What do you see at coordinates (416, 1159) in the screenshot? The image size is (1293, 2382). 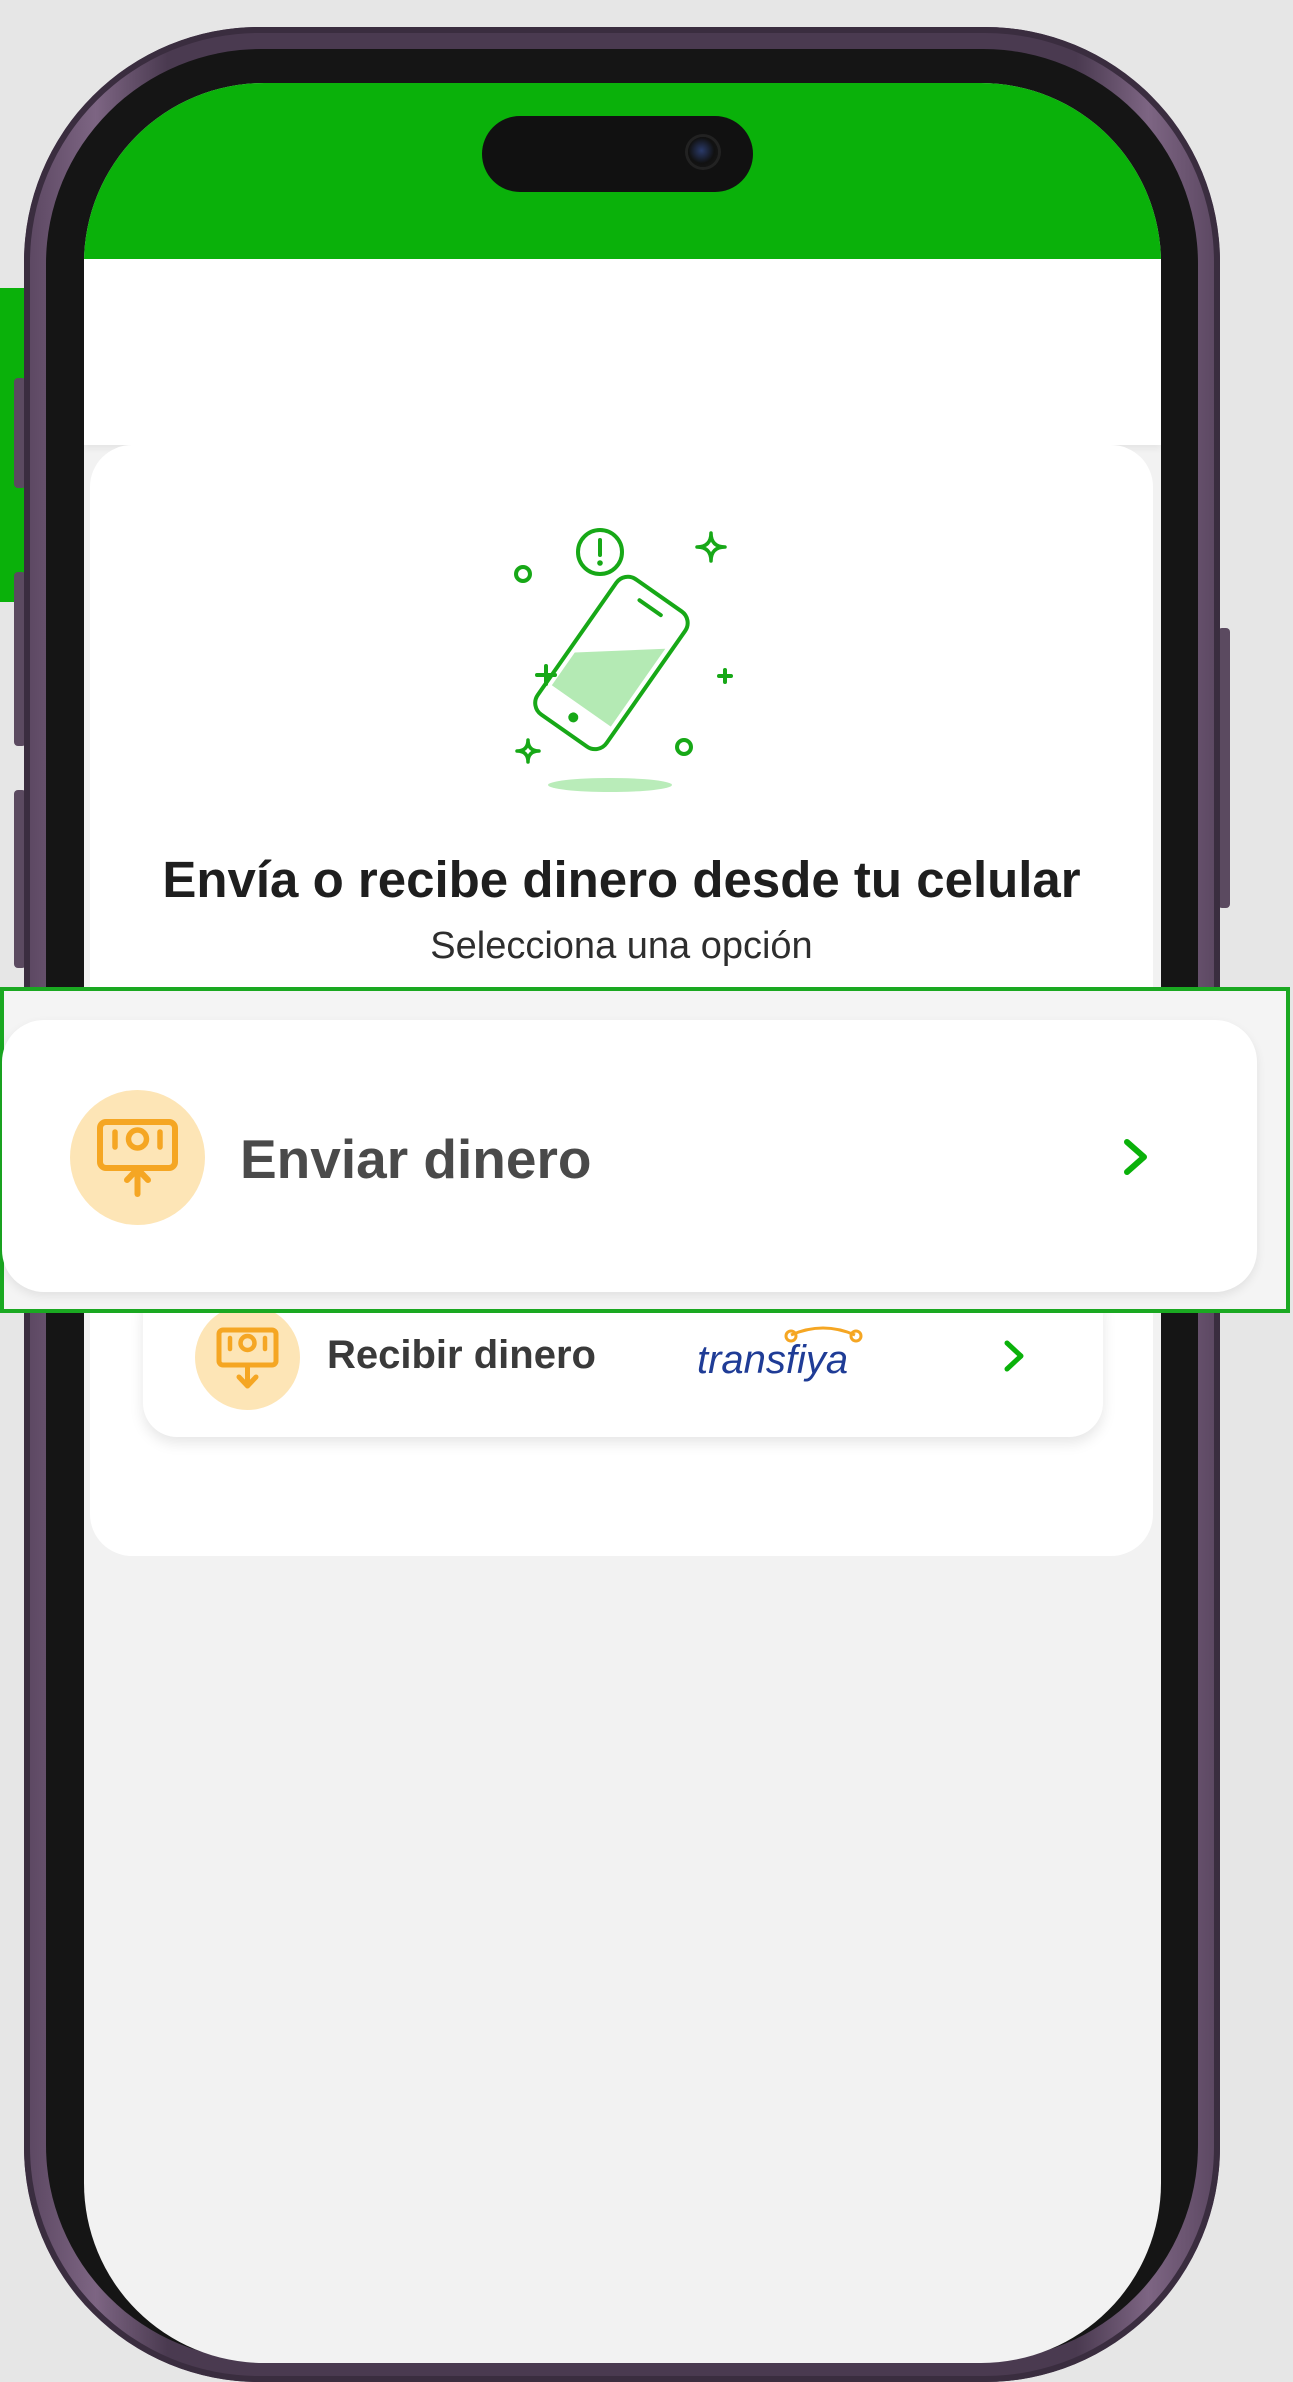 I see `send-money-label: Enviar dinero` at bounding box center [416, 1159].